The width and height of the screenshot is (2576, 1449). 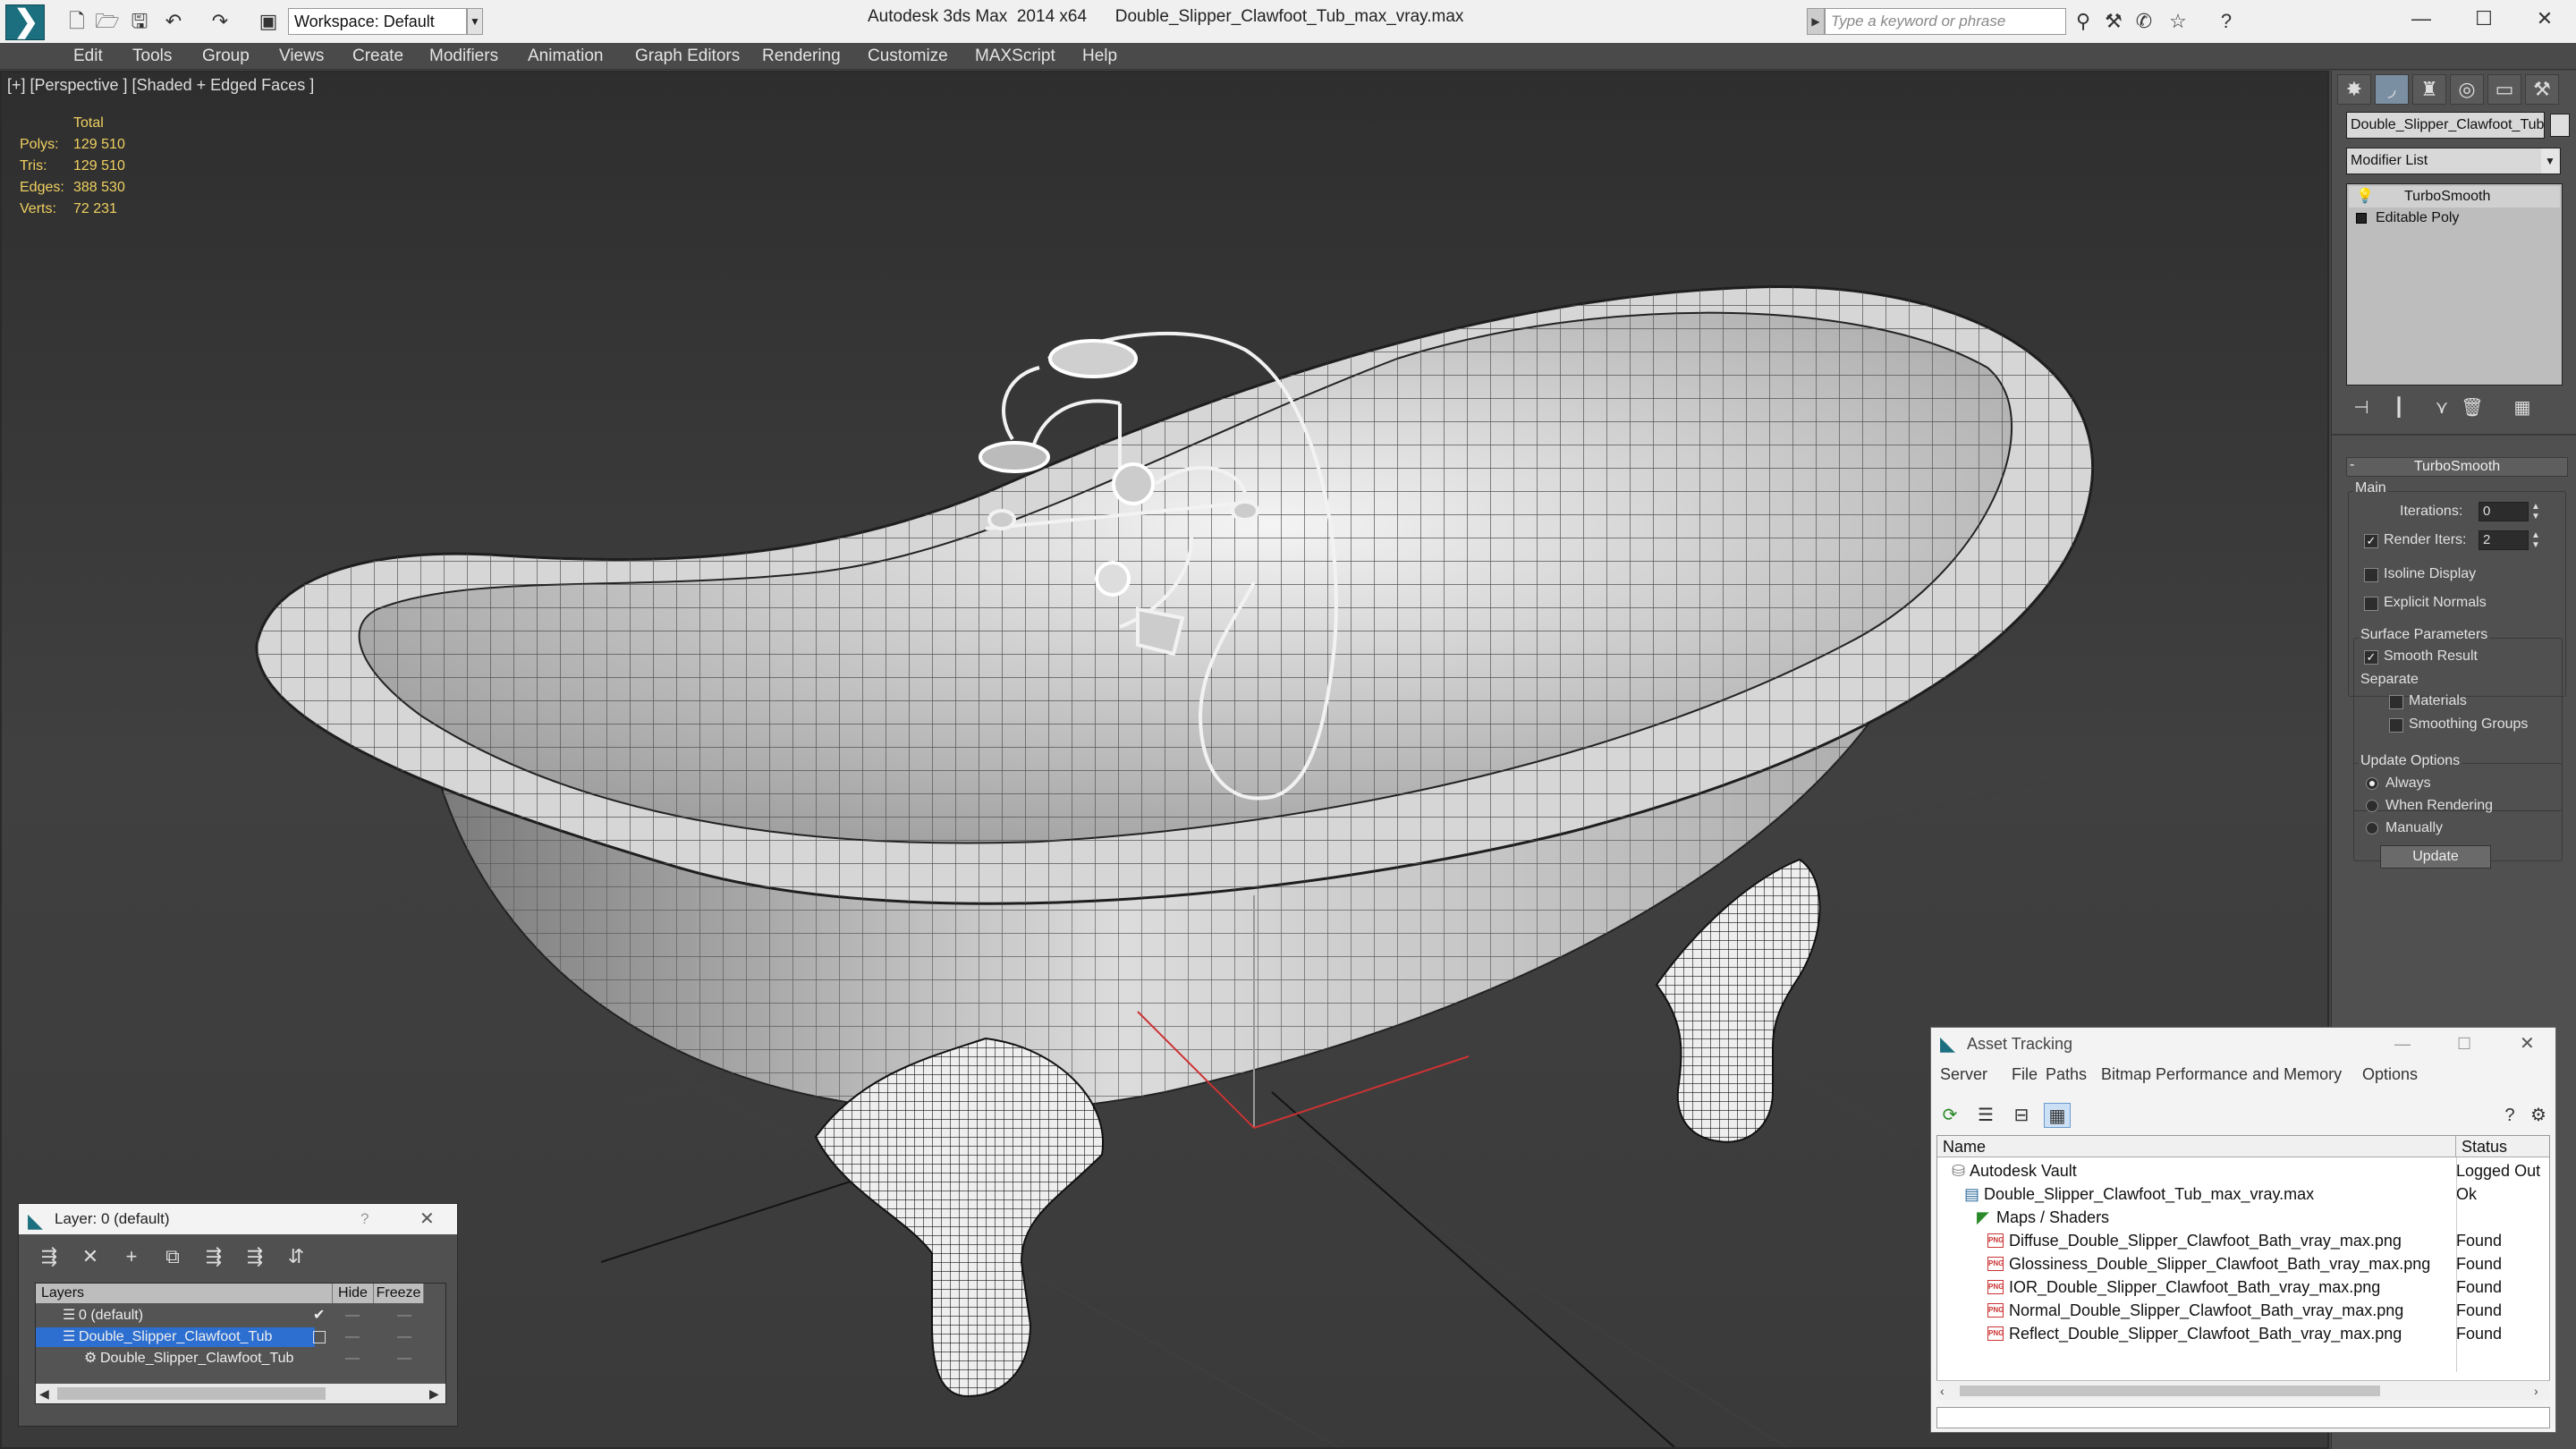 What do you see at coordinates (2371, 604) in the screenshot?
I see `explicit-normals-checkbox` at bounding box center [2371, 604].